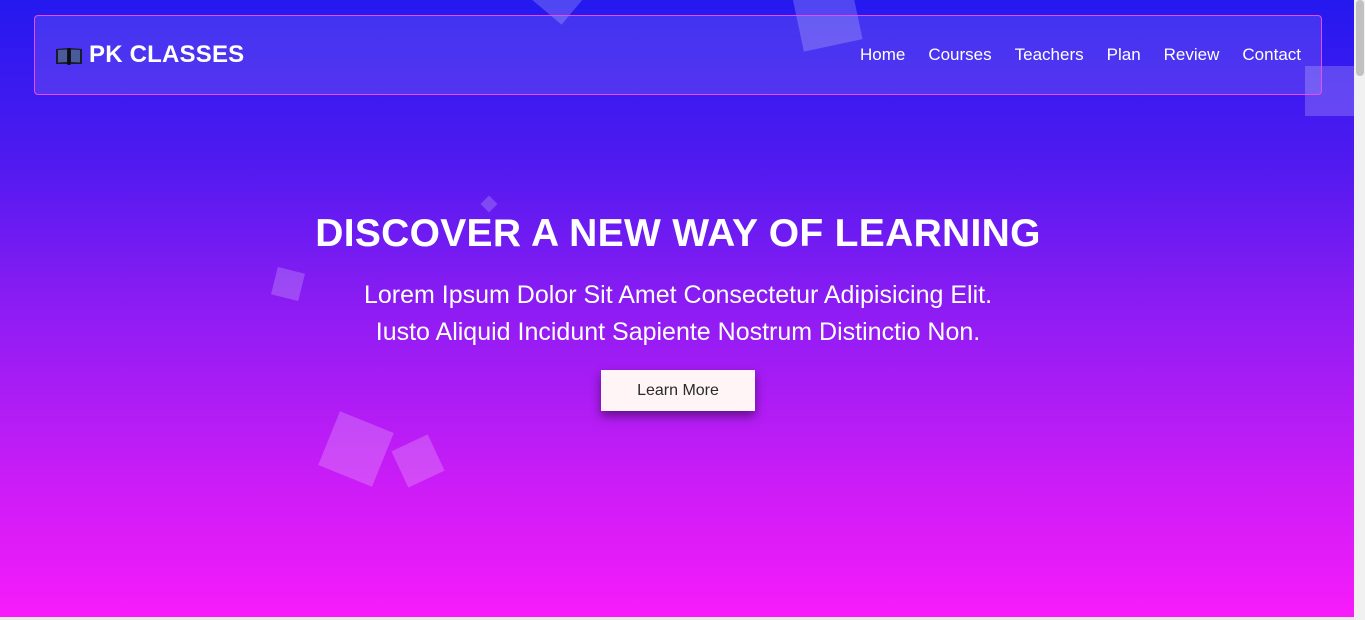  Describe the element at coordinates (882, 55) in the screenshot. I see `nav-link-home: Home` at that location.